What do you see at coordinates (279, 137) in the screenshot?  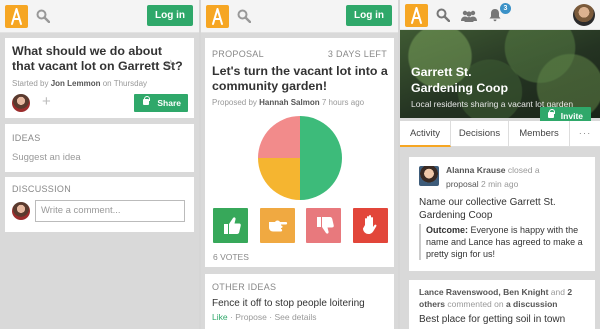 I see `pie-slice-disagree` at bounding box center [279, 137].